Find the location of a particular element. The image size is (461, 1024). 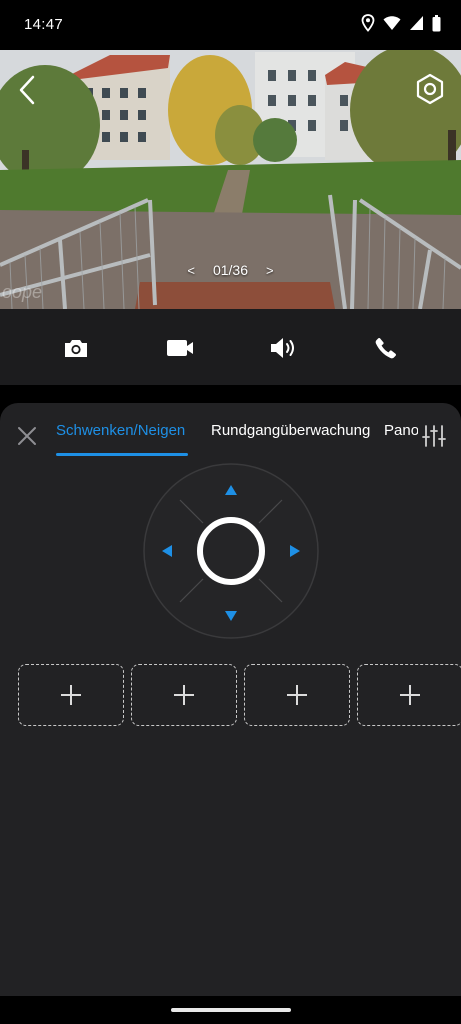

home-gesture-handle is located at coordinates (231, 1010).